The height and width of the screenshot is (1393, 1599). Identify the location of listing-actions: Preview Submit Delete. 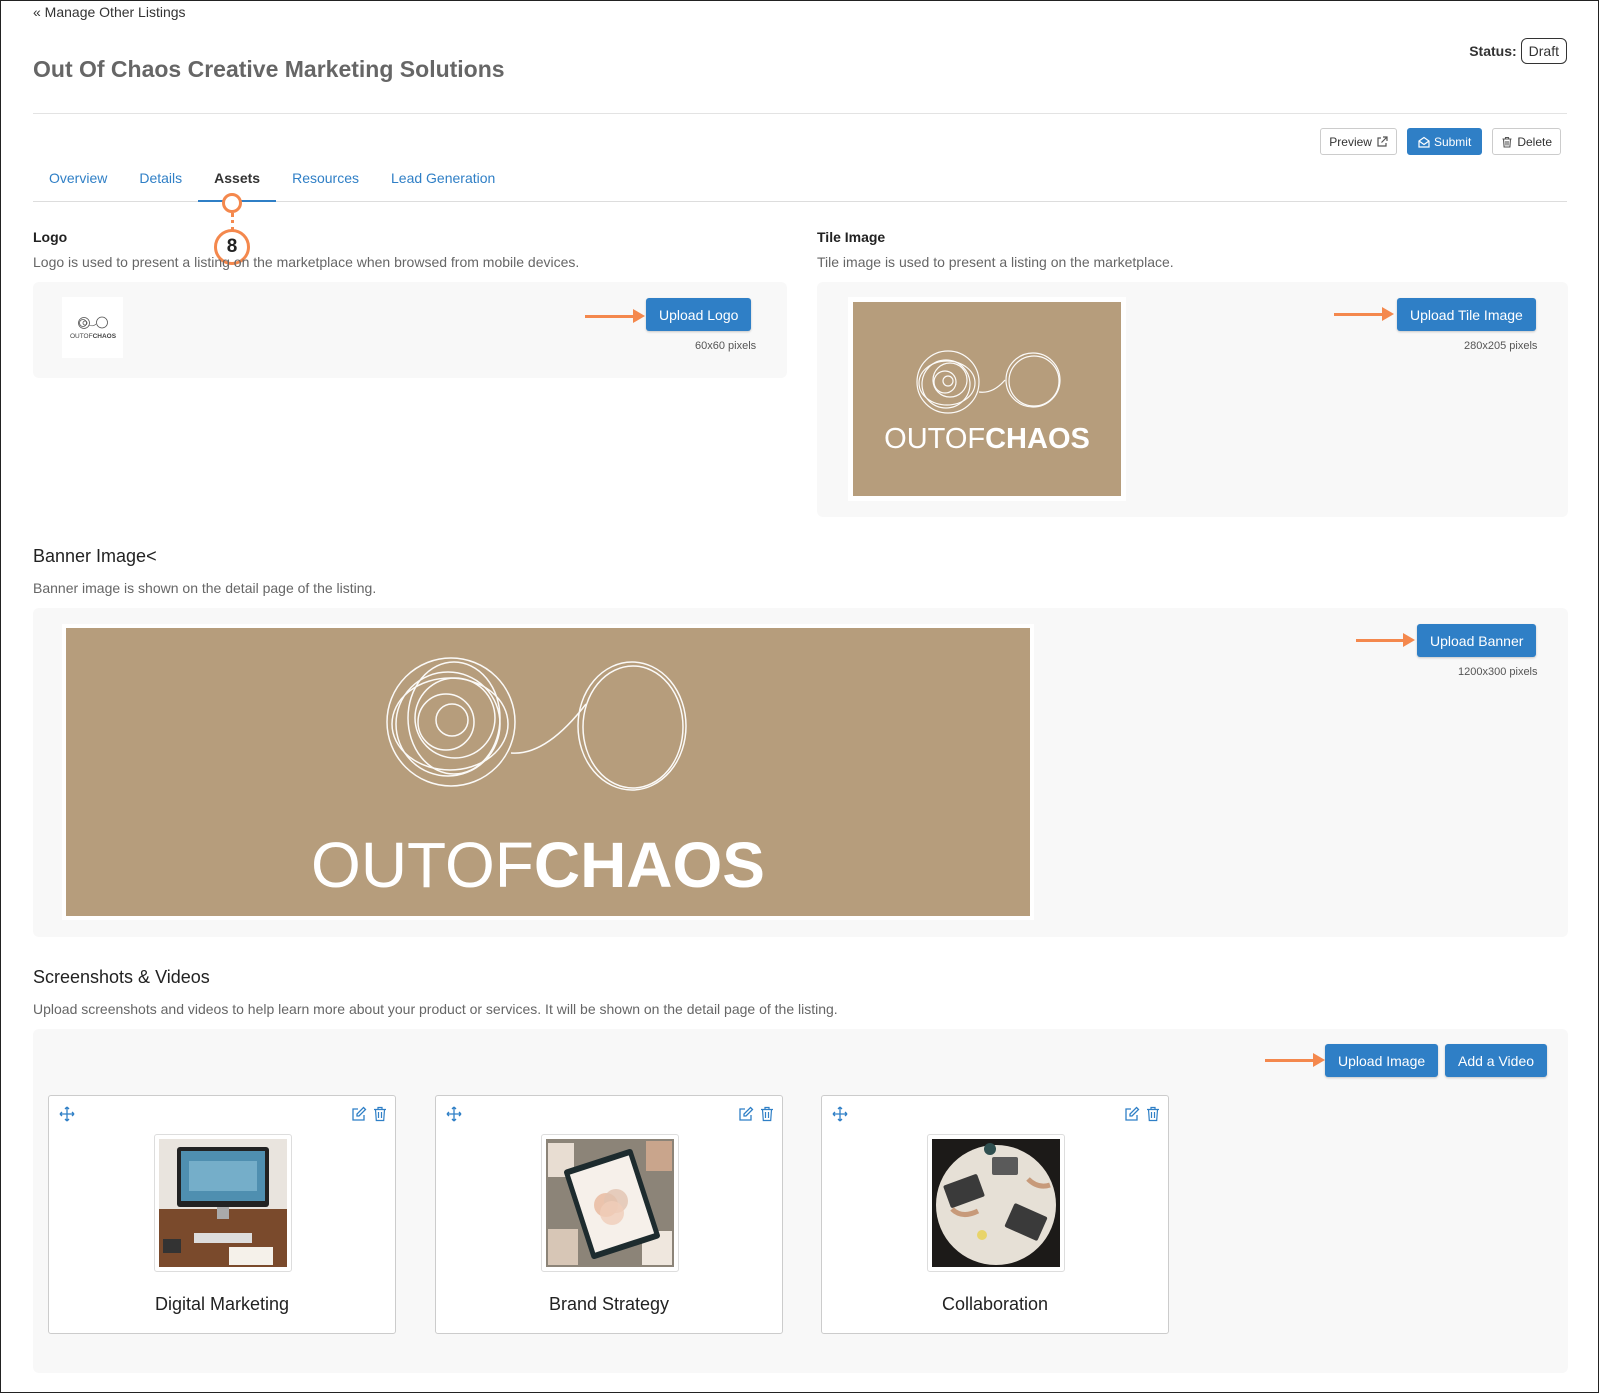
(1440, 141).